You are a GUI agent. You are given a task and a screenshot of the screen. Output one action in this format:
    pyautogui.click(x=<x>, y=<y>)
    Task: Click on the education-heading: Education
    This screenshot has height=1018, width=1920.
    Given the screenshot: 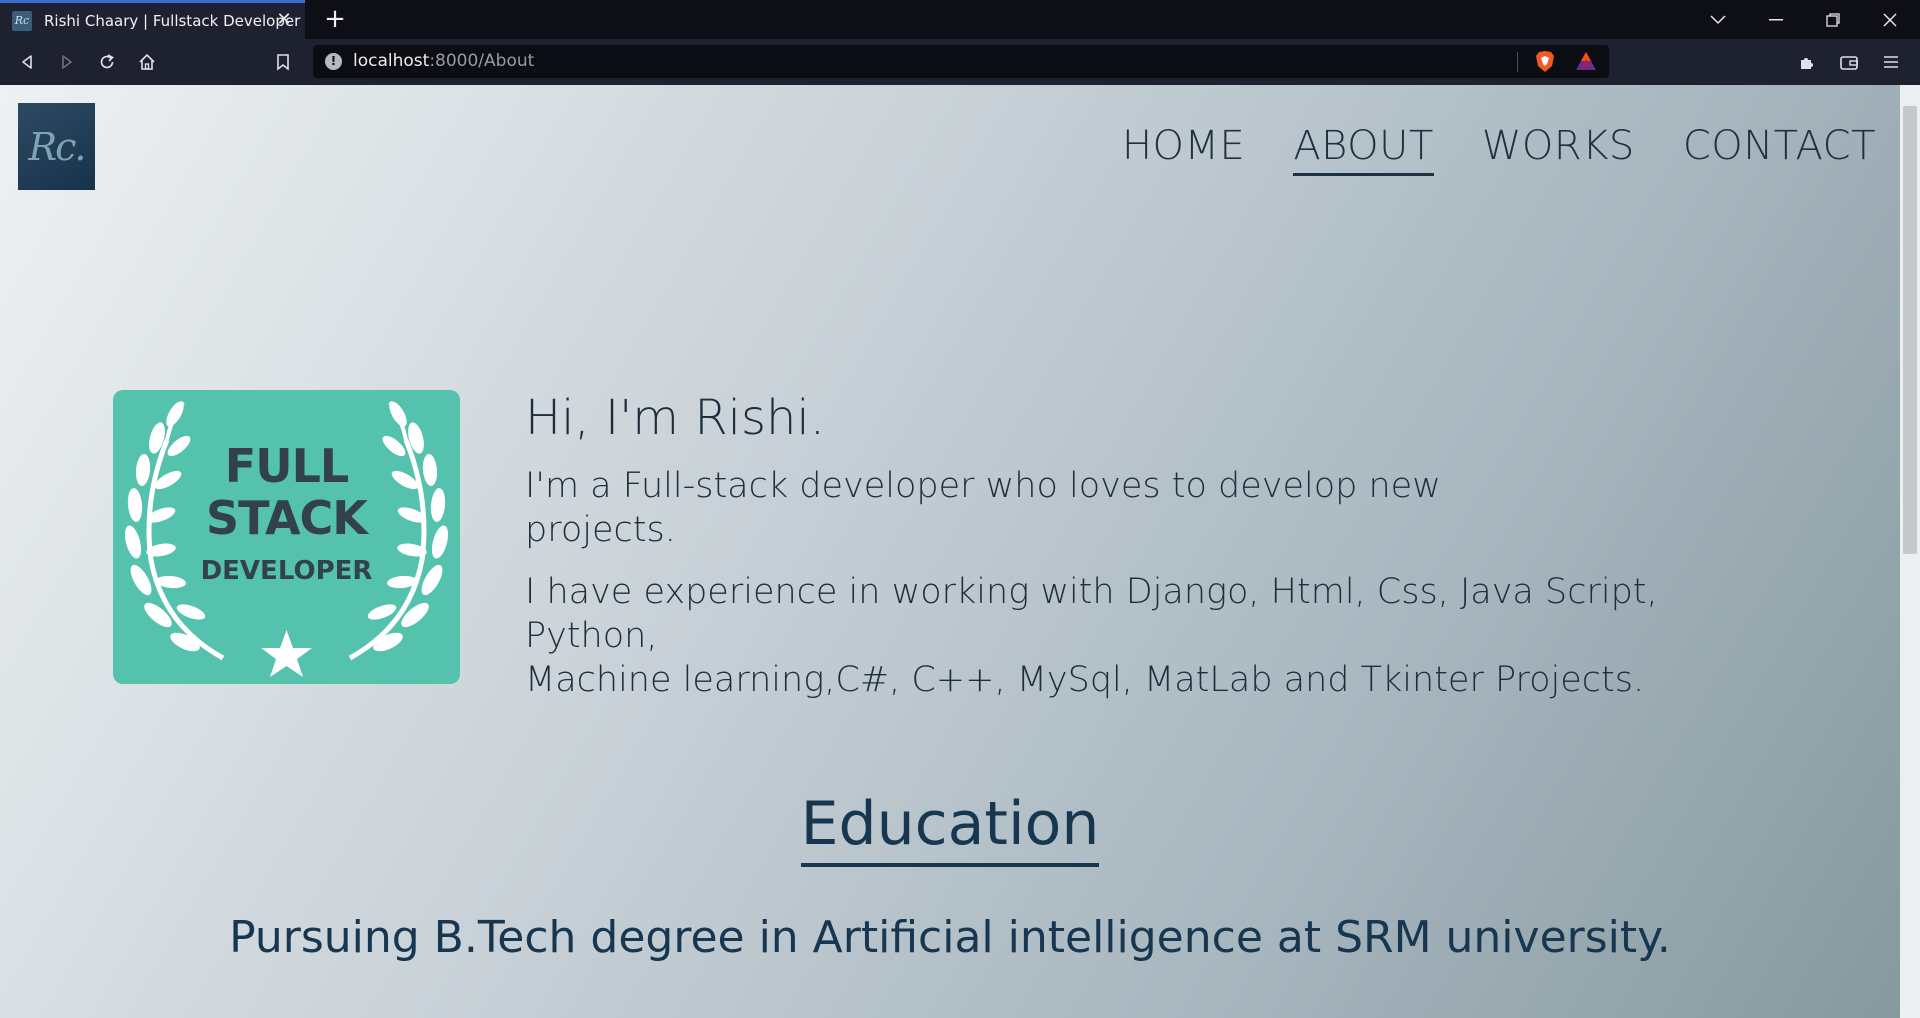 What is the action you would take?
    pyautogui.click(x=950, y=826)
    